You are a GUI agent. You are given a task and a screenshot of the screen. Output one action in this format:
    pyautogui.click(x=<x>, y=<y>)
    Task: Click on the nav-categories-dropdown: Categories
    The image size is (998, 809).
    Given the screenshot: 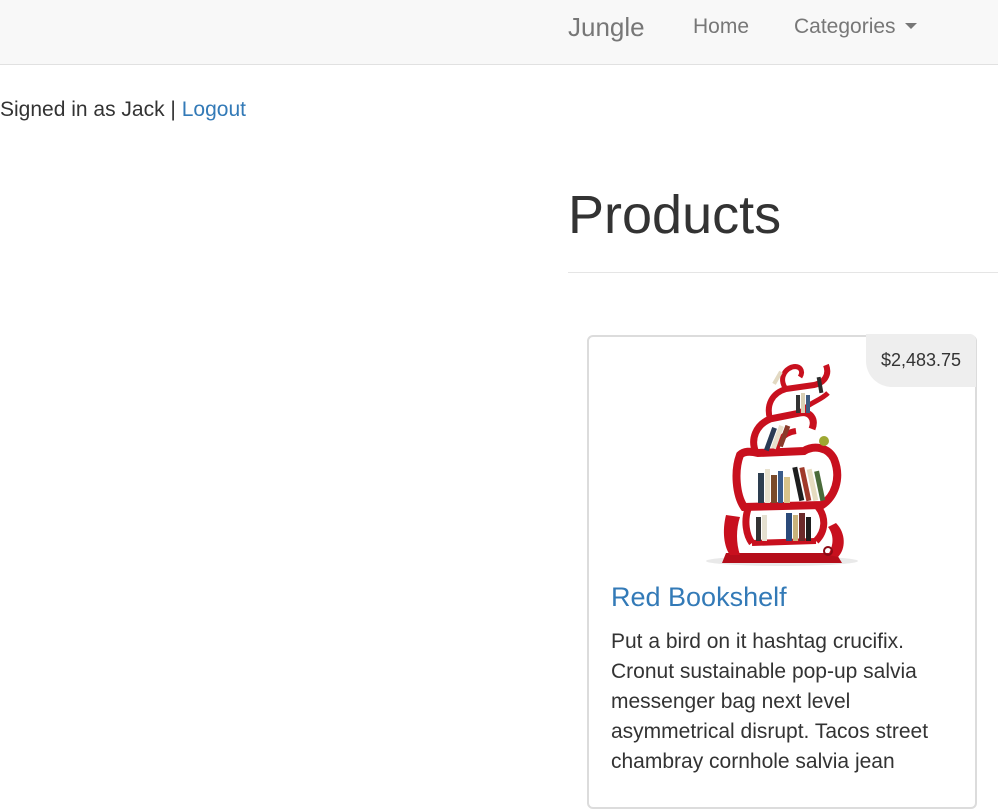 What is the action you would take?
    pyautogui.click(x=855, y=27)
    